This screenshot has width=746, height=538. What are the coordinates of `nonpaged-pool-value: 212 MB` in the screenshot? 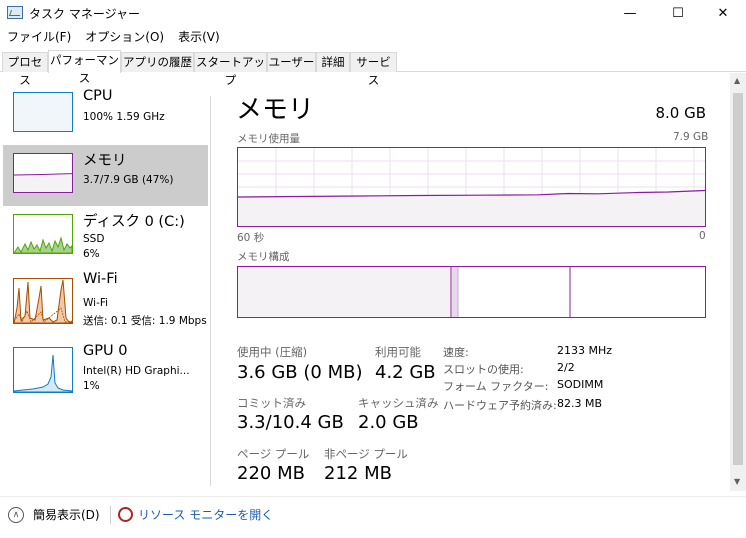 It's located at (358, 473).